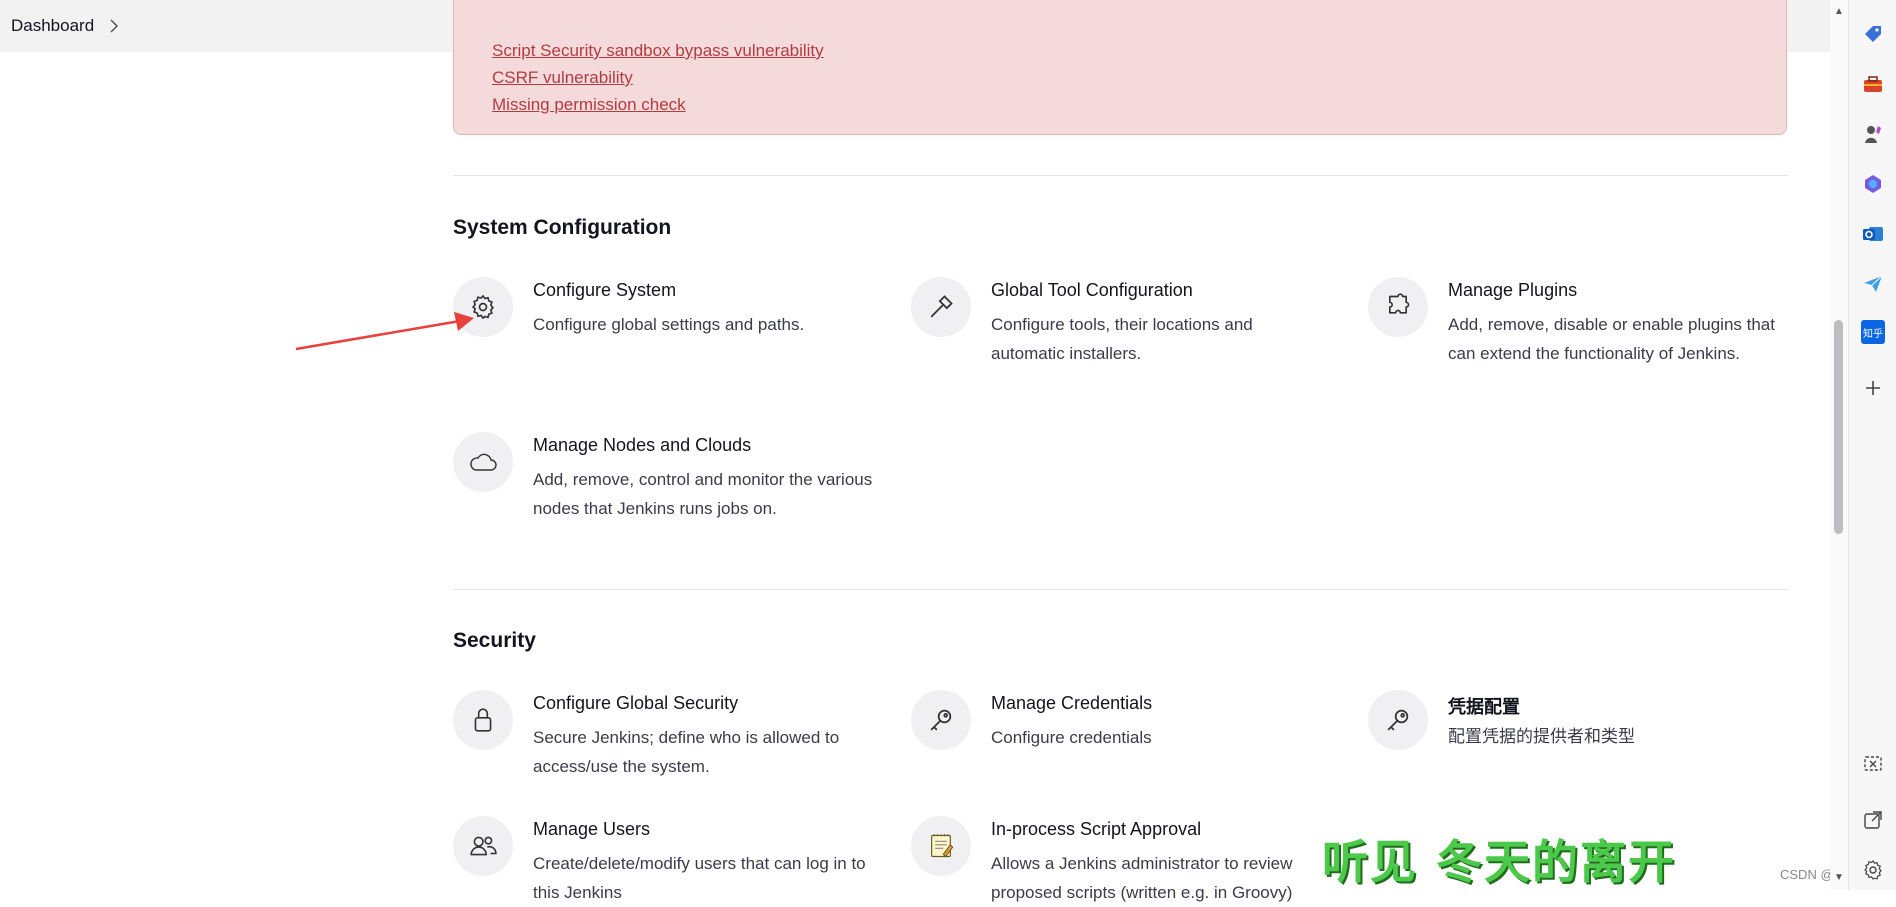 The height and width of the screenshot is (907, 1896). What do you see at coordinates (589, 105) in the screenshot?
I see `alert-link-missing-permission: Missing permission check` at bounding box center [589, 105].